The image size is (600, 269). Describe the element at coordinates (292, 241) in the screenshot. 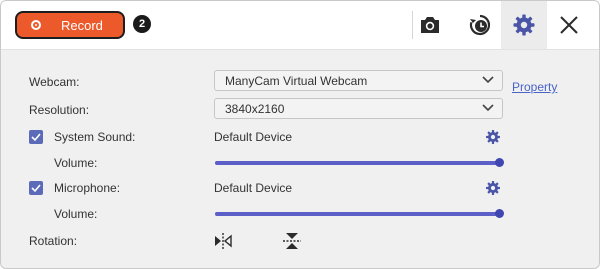

I see `flip-vertical-icon` at that location.